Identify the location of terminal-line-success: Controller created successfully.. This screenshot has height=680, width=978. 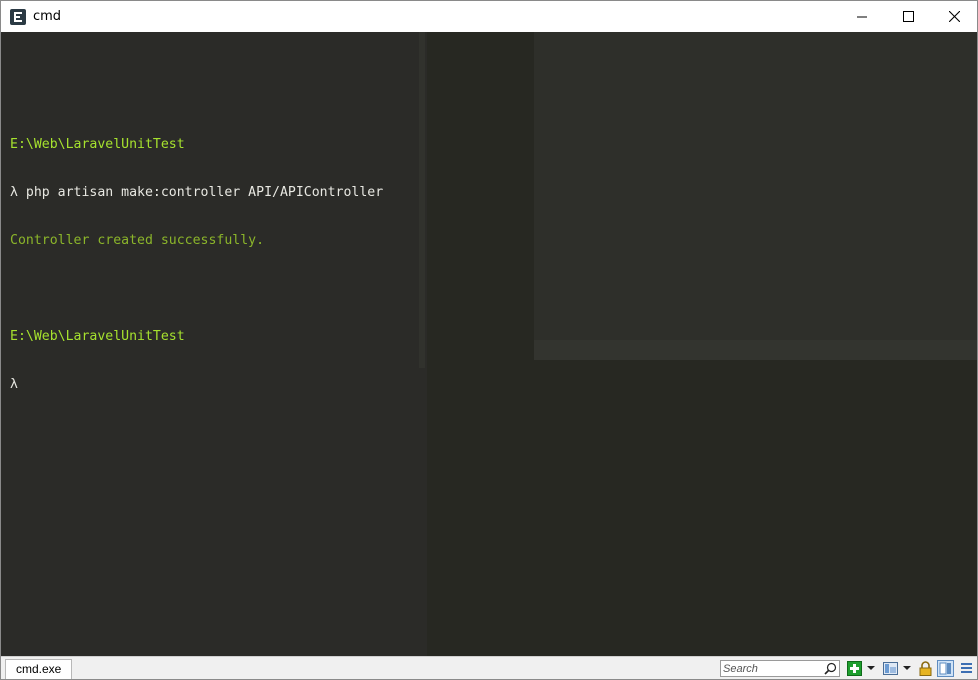
(137, 240).